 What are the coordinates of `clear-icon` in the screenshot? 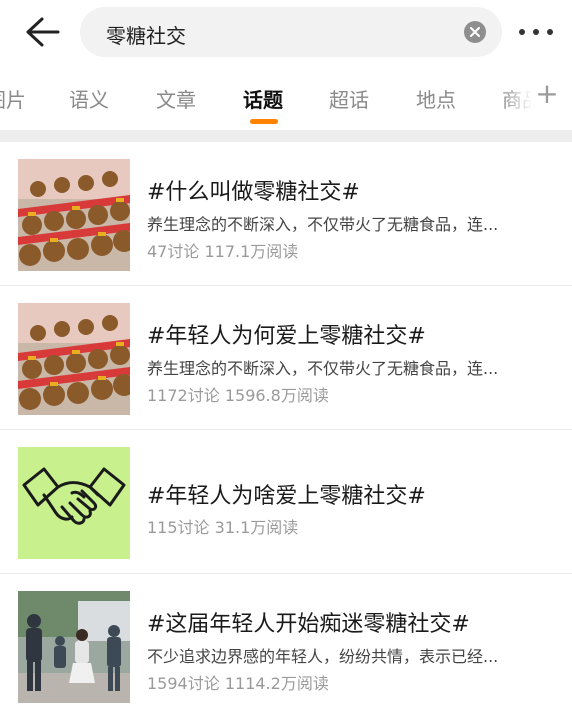 It's located at (475, 32).